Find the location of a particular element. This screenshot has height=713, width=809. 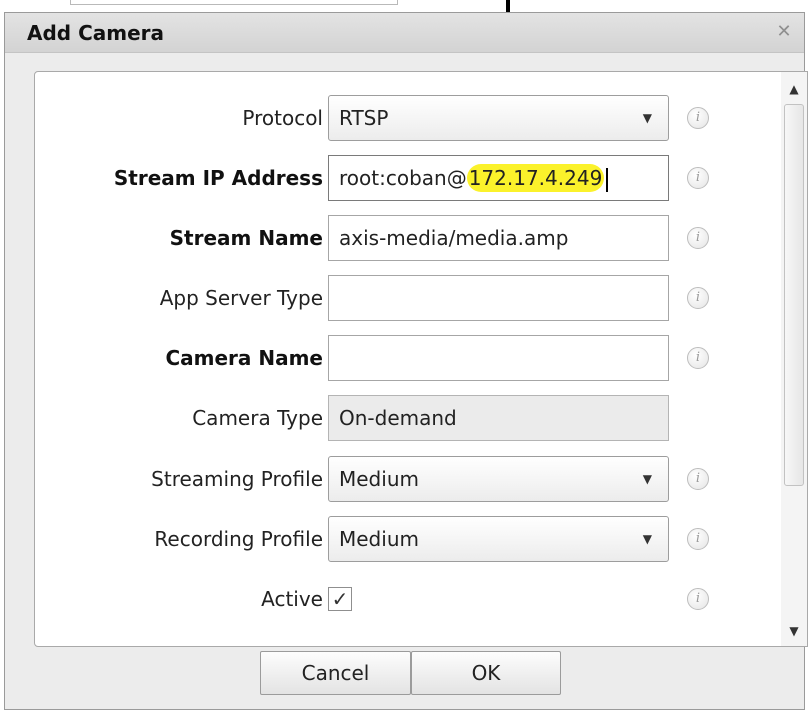

camera-type-label: Camera Type is located at coordinates (257, 418).